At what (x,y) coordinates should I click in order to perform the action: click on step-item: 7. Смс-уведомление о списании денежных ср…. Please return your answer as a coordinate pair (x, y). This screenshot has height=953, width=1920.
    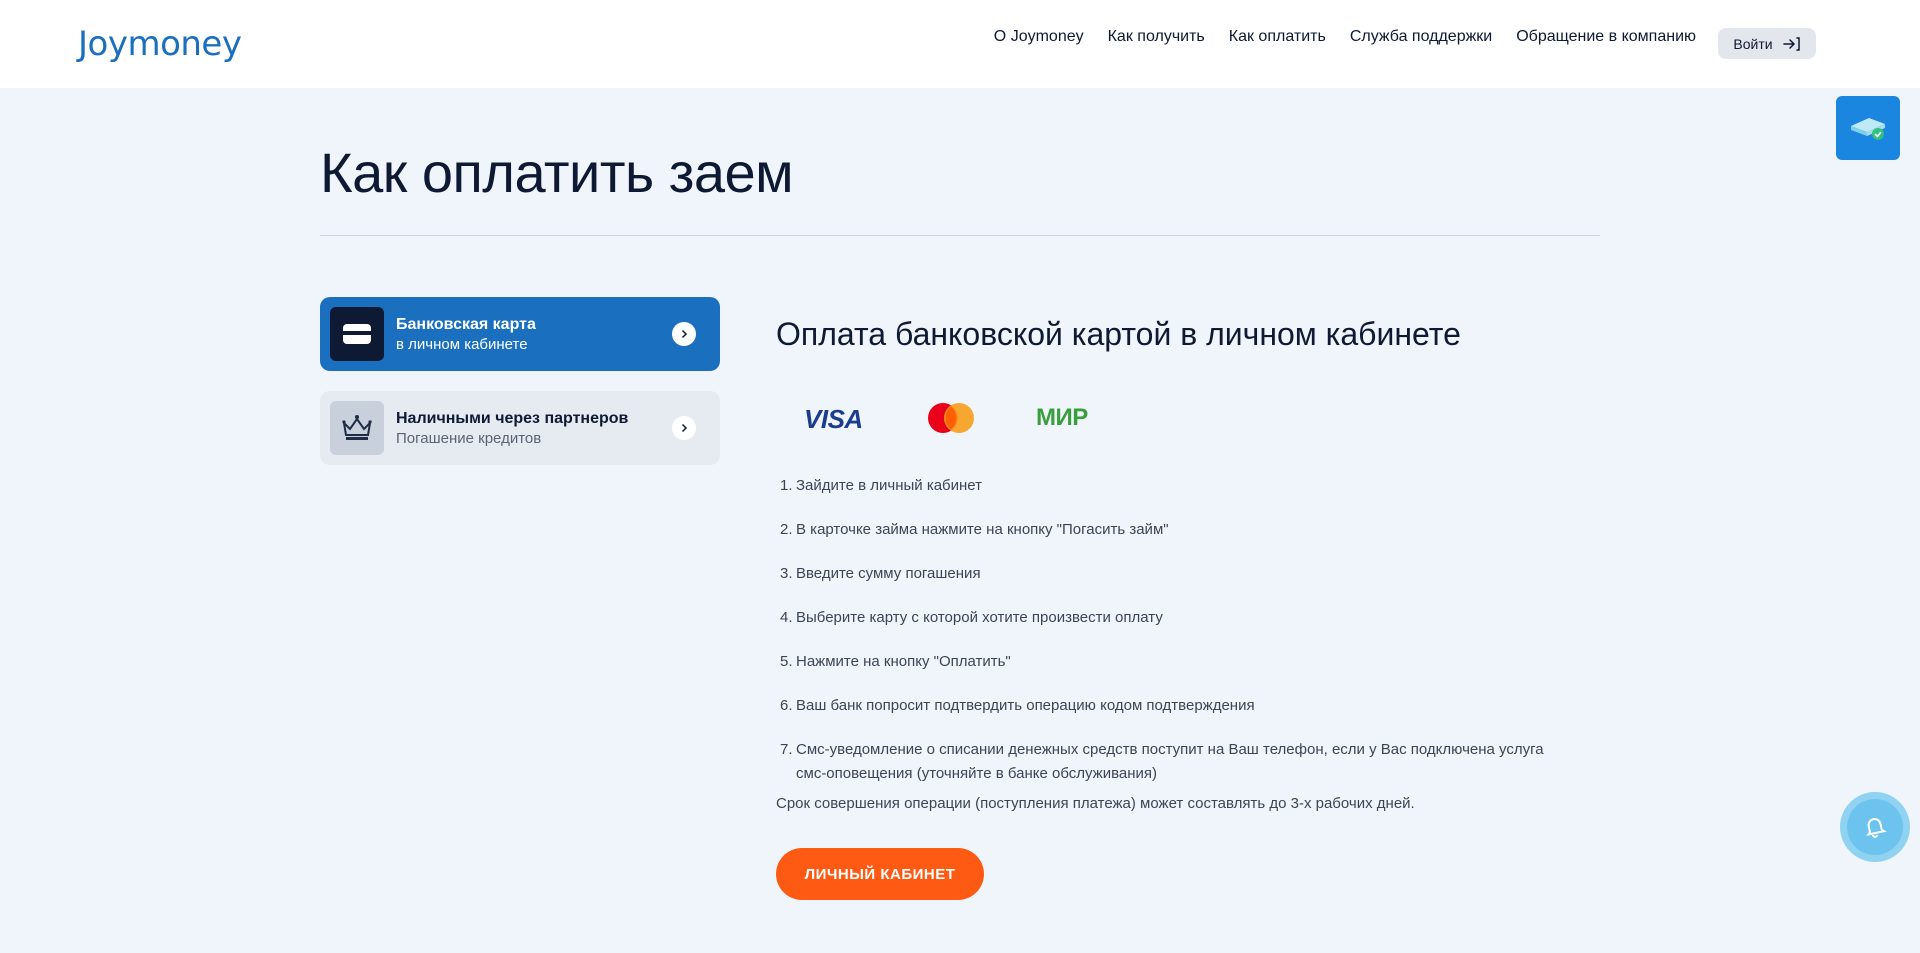
    Looking at the image, I should click on (1162, 761).